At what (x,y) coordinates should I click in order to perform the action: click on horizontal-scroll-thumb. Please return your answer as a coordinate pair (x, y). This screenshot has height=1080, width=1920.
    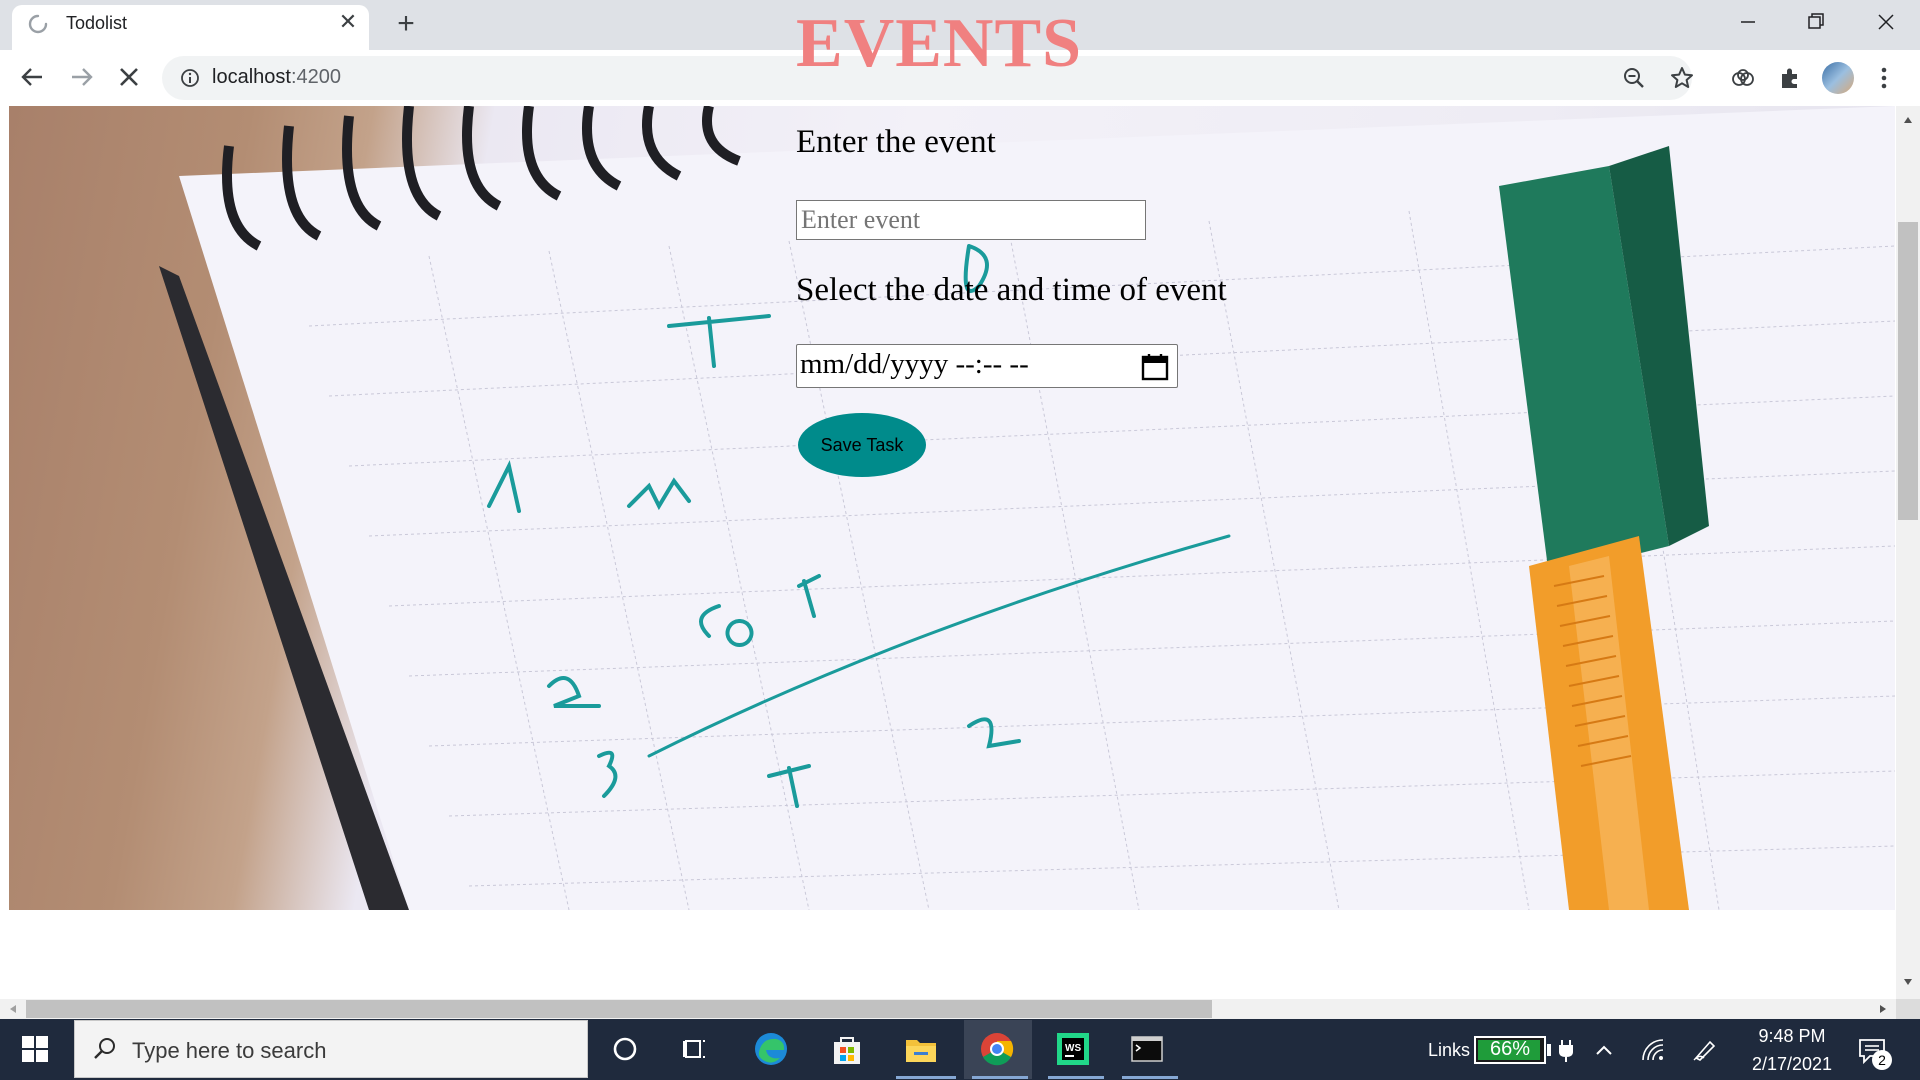
    Looking at the image, I should click on (619, 1009).